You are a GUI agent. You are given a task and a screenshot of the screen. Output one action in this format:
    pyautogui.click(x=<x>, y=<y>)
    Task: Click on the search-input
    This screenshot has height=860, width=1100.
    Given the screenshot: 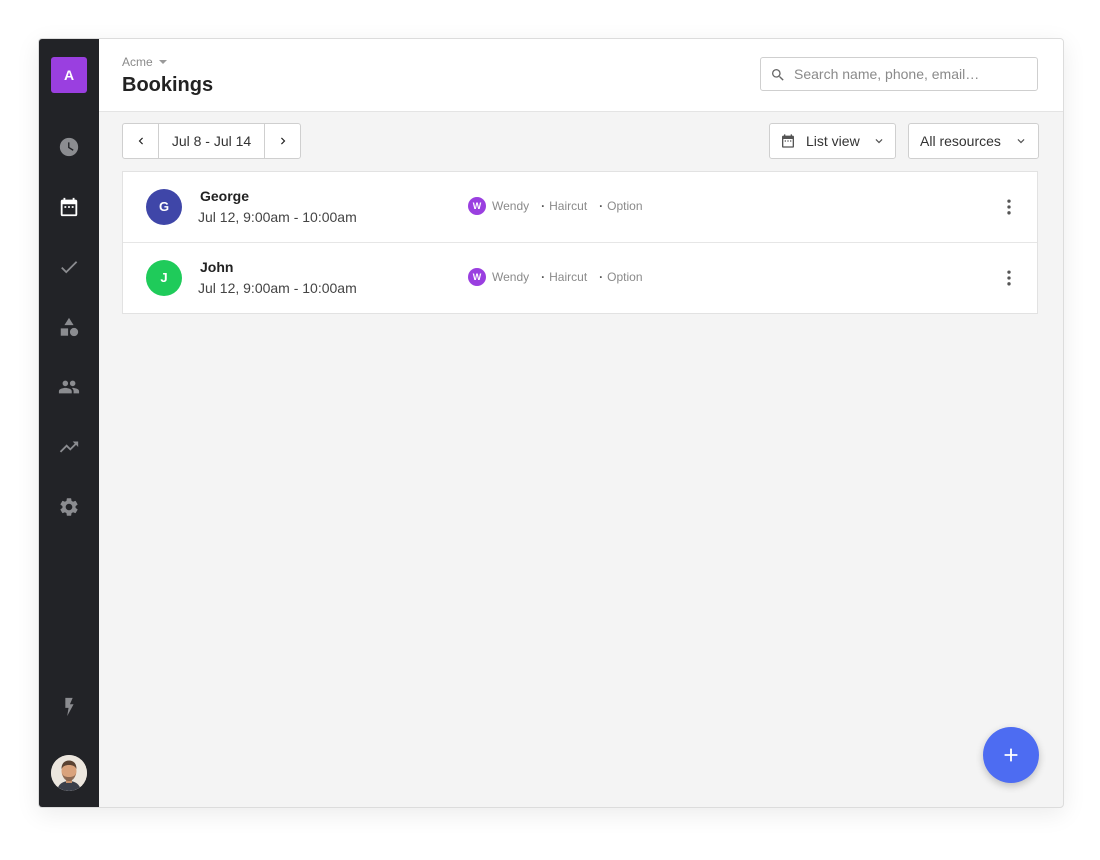 What is the action you would take?
    pyautogui.click(x=912, y=74)
    